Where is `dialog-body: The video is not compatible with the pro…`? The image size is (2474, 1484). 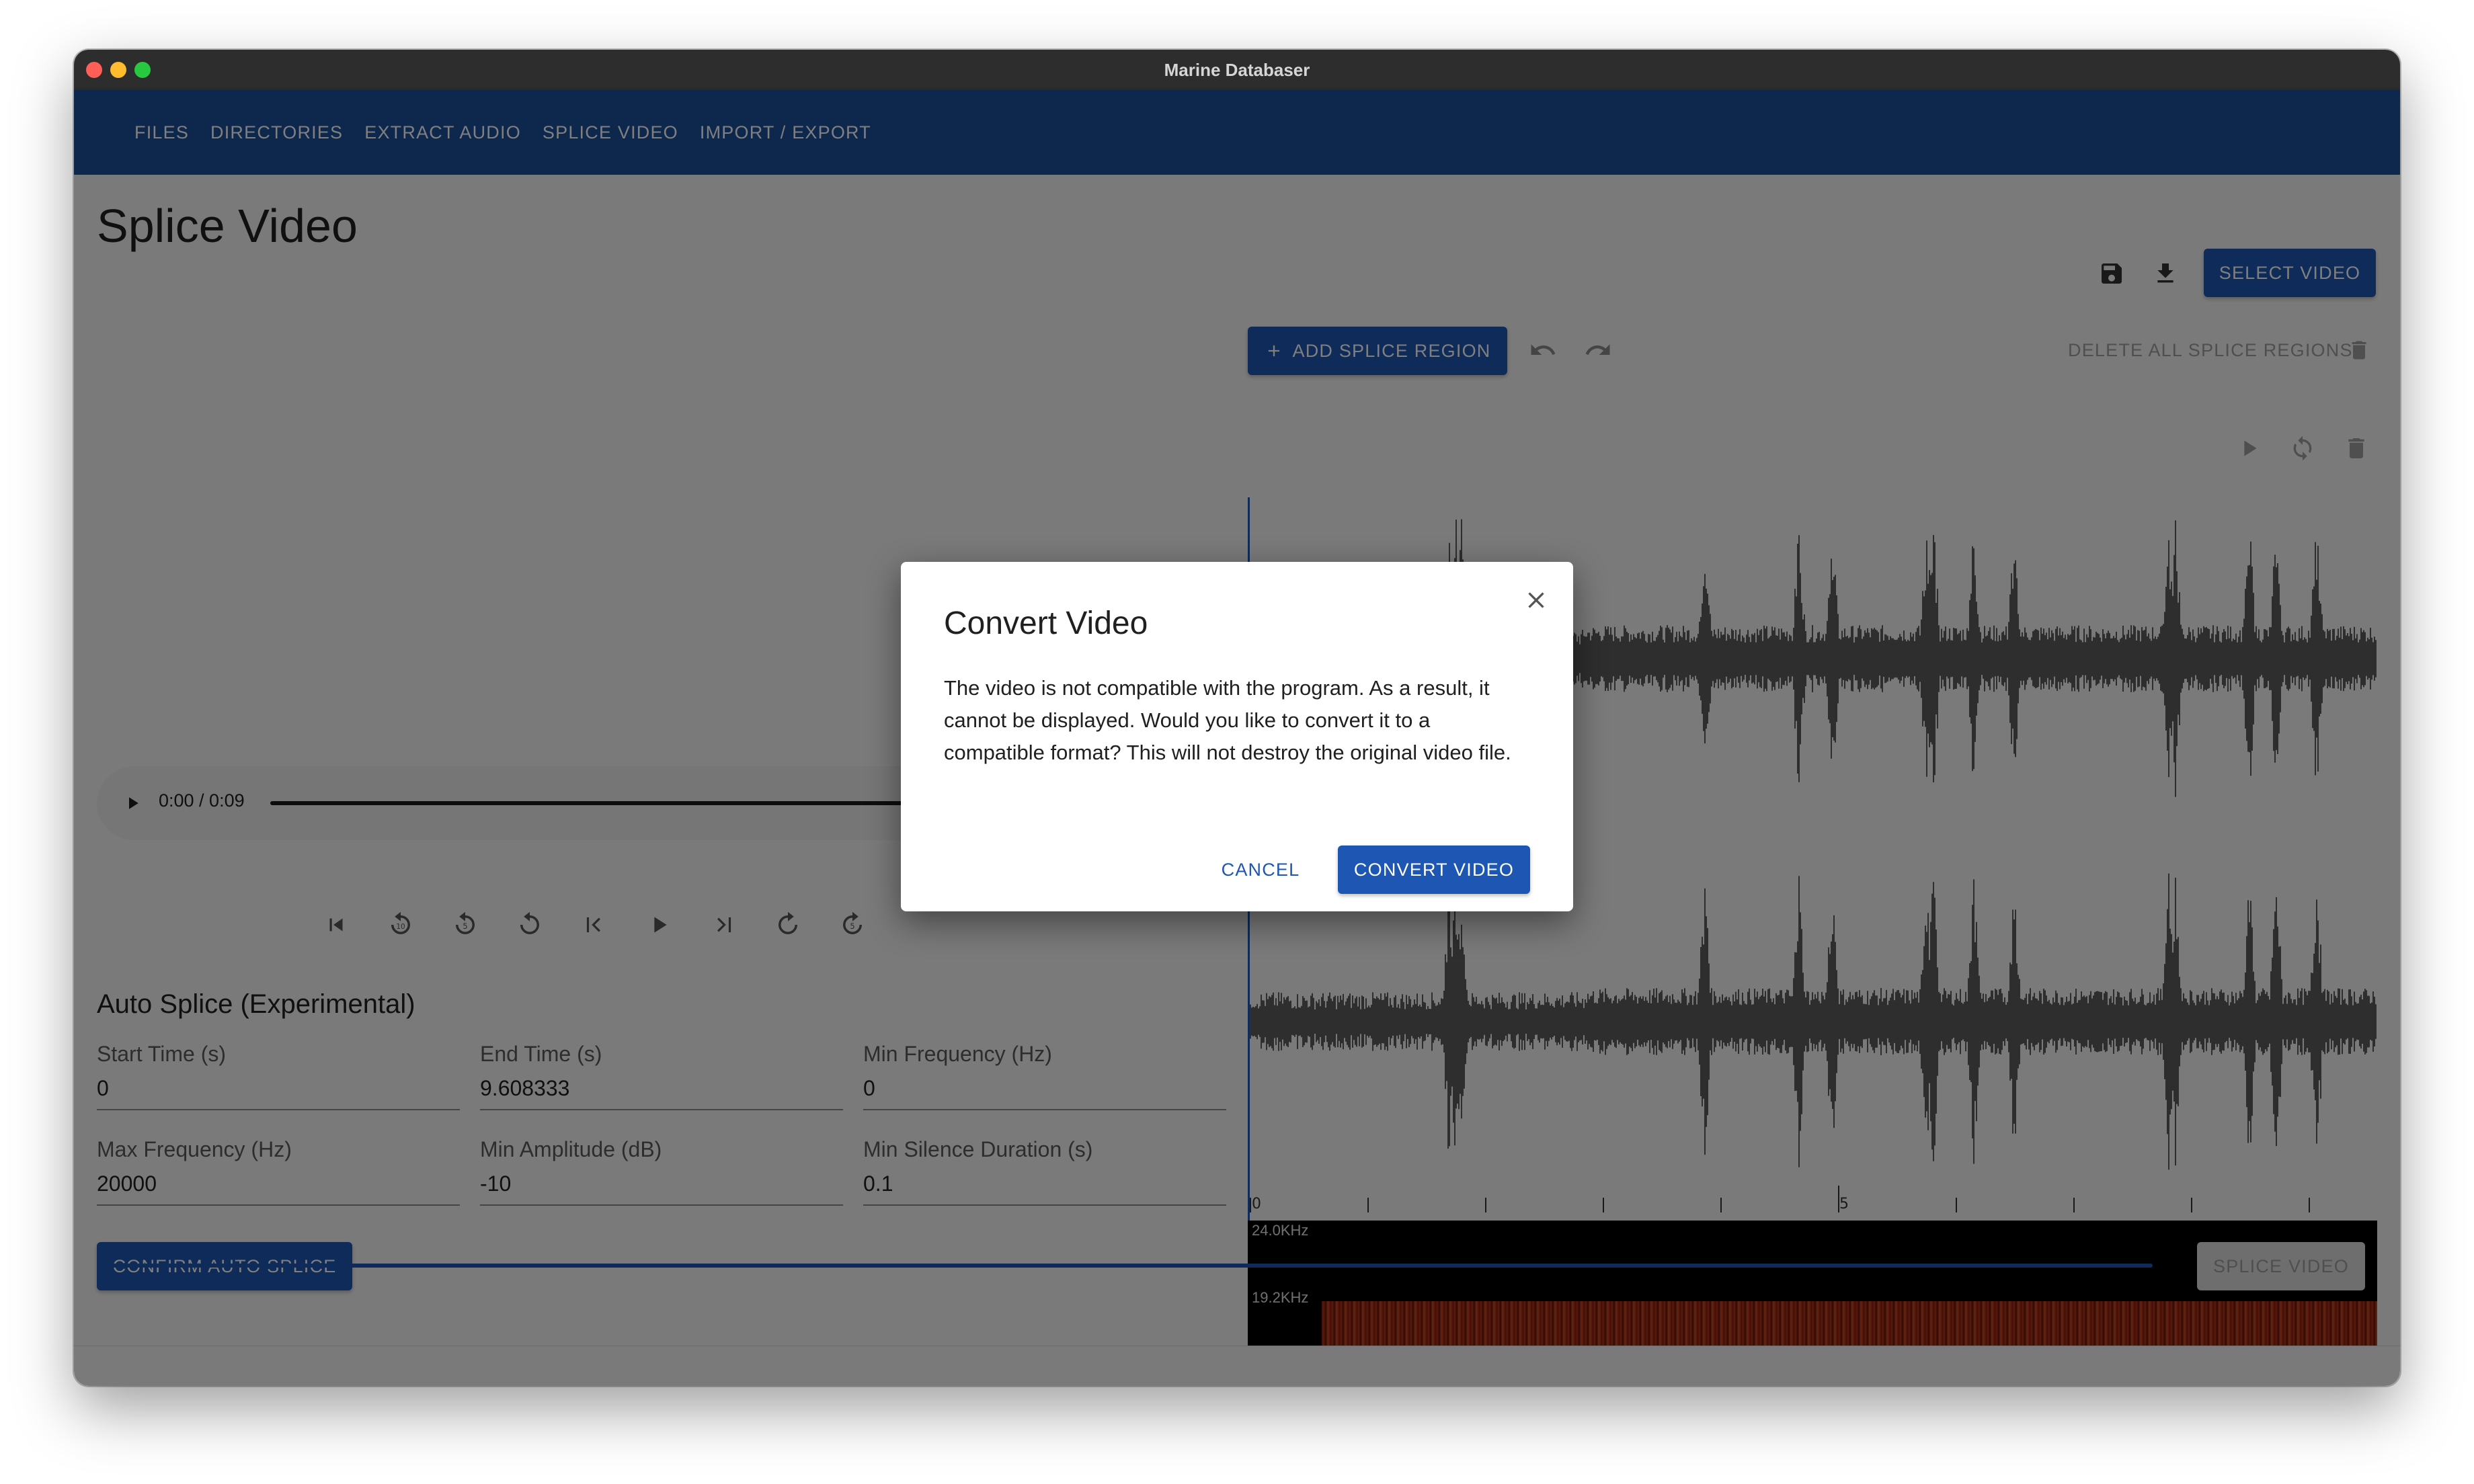 dialog-body: The video is not compatible with the pro… is located at coordinates (1227, 720).